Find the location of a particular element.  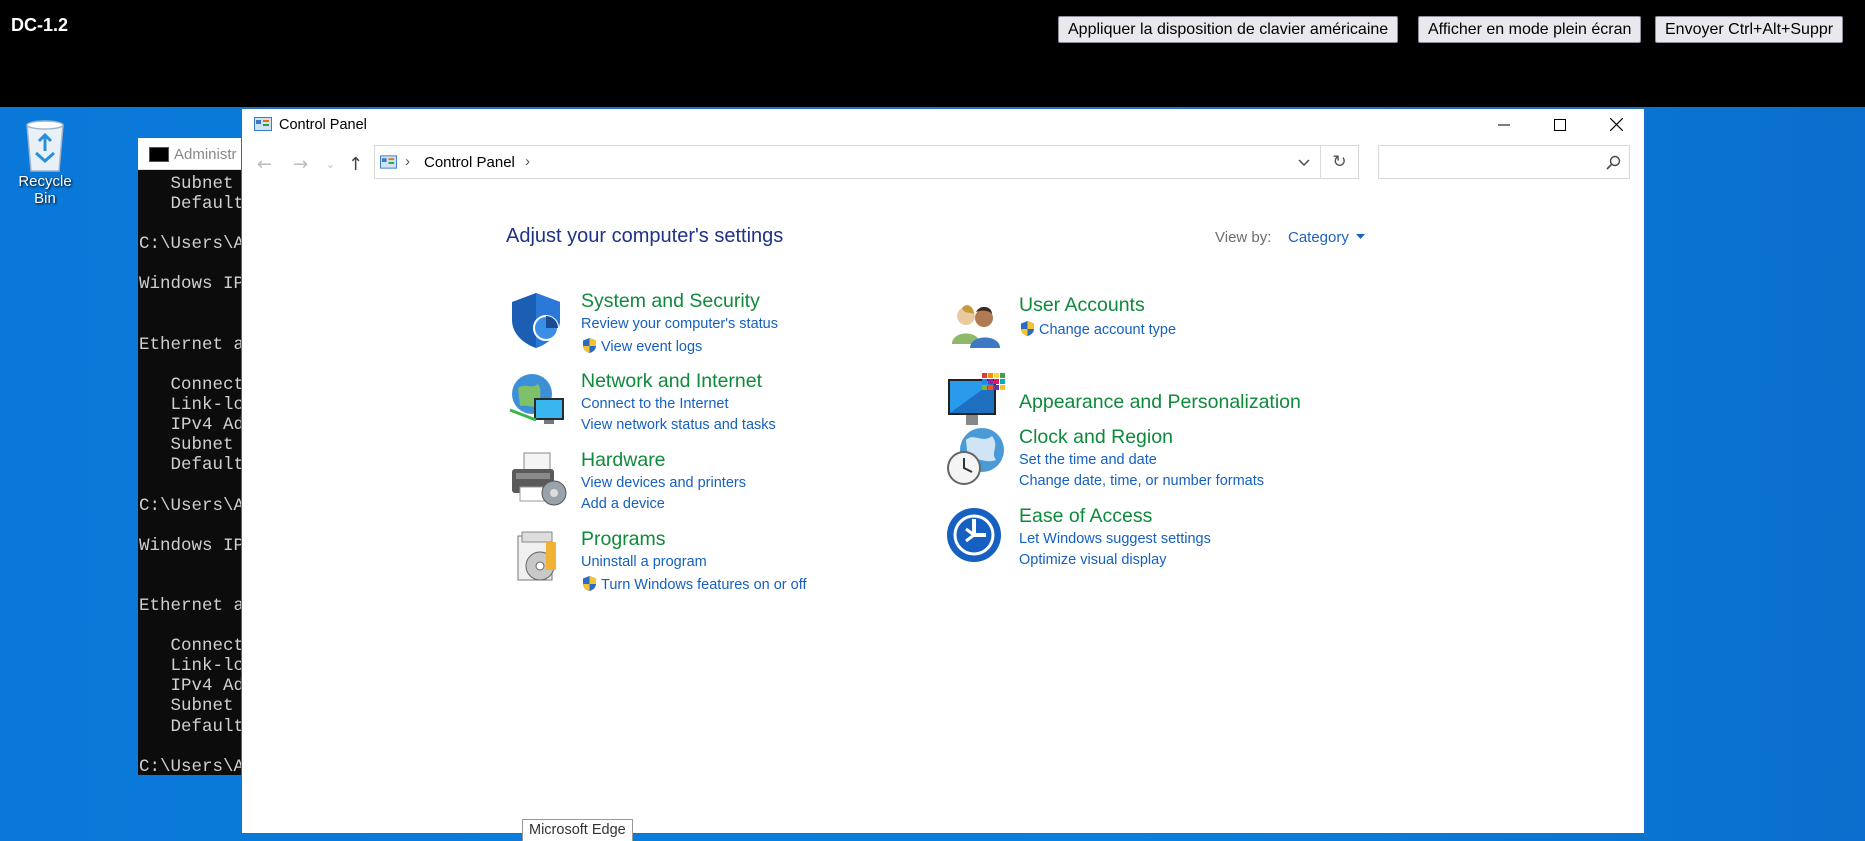

category-link: View devices and printers is located at coordinates (663, 483).